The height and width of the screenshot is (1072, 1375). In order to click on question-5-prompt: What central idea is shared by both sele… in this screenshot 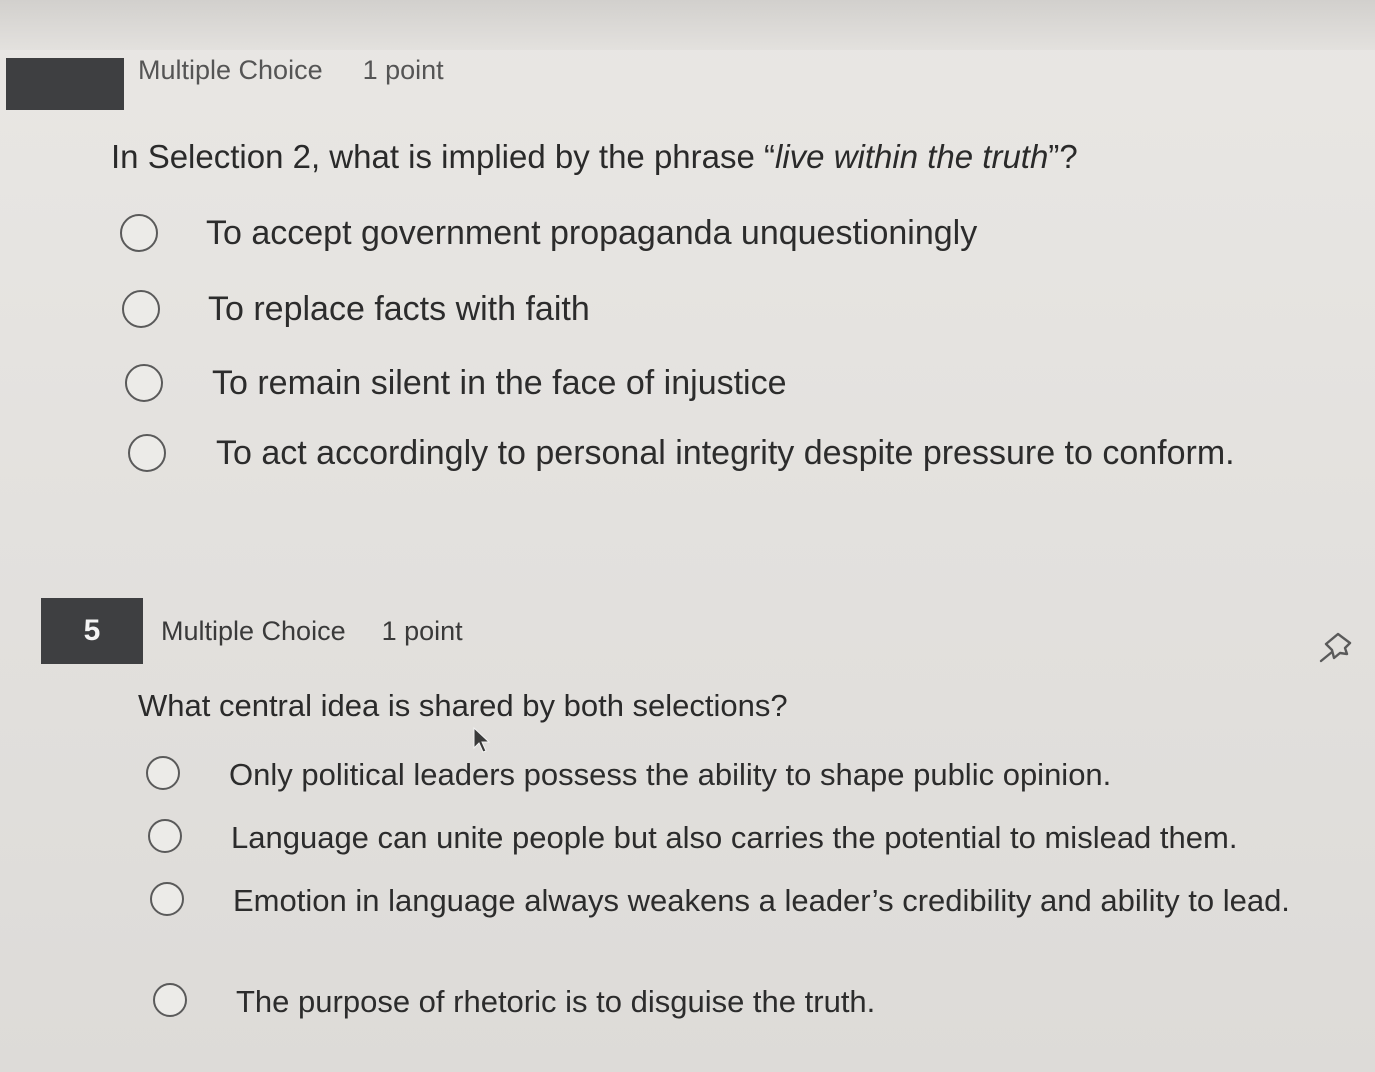, I will do `click(463, 705)`.